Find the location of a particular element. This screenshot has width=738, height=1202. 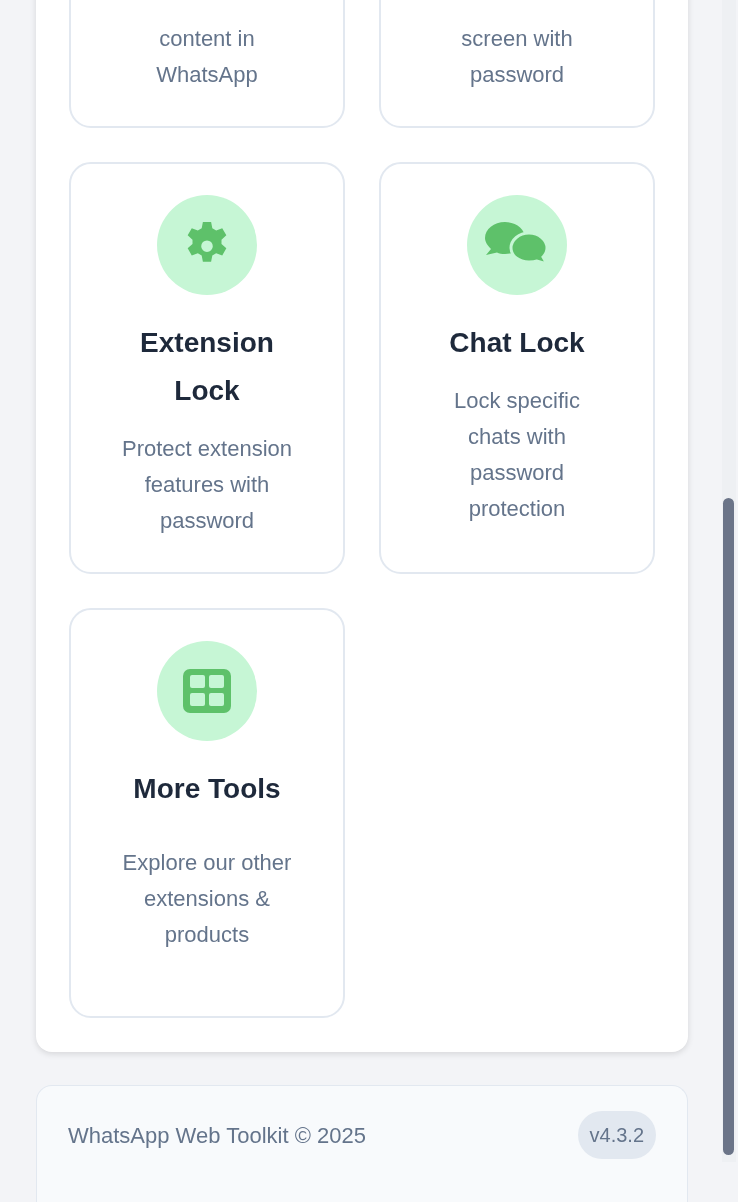

card-title: Chat Lock is located at coordinates (517, 343).